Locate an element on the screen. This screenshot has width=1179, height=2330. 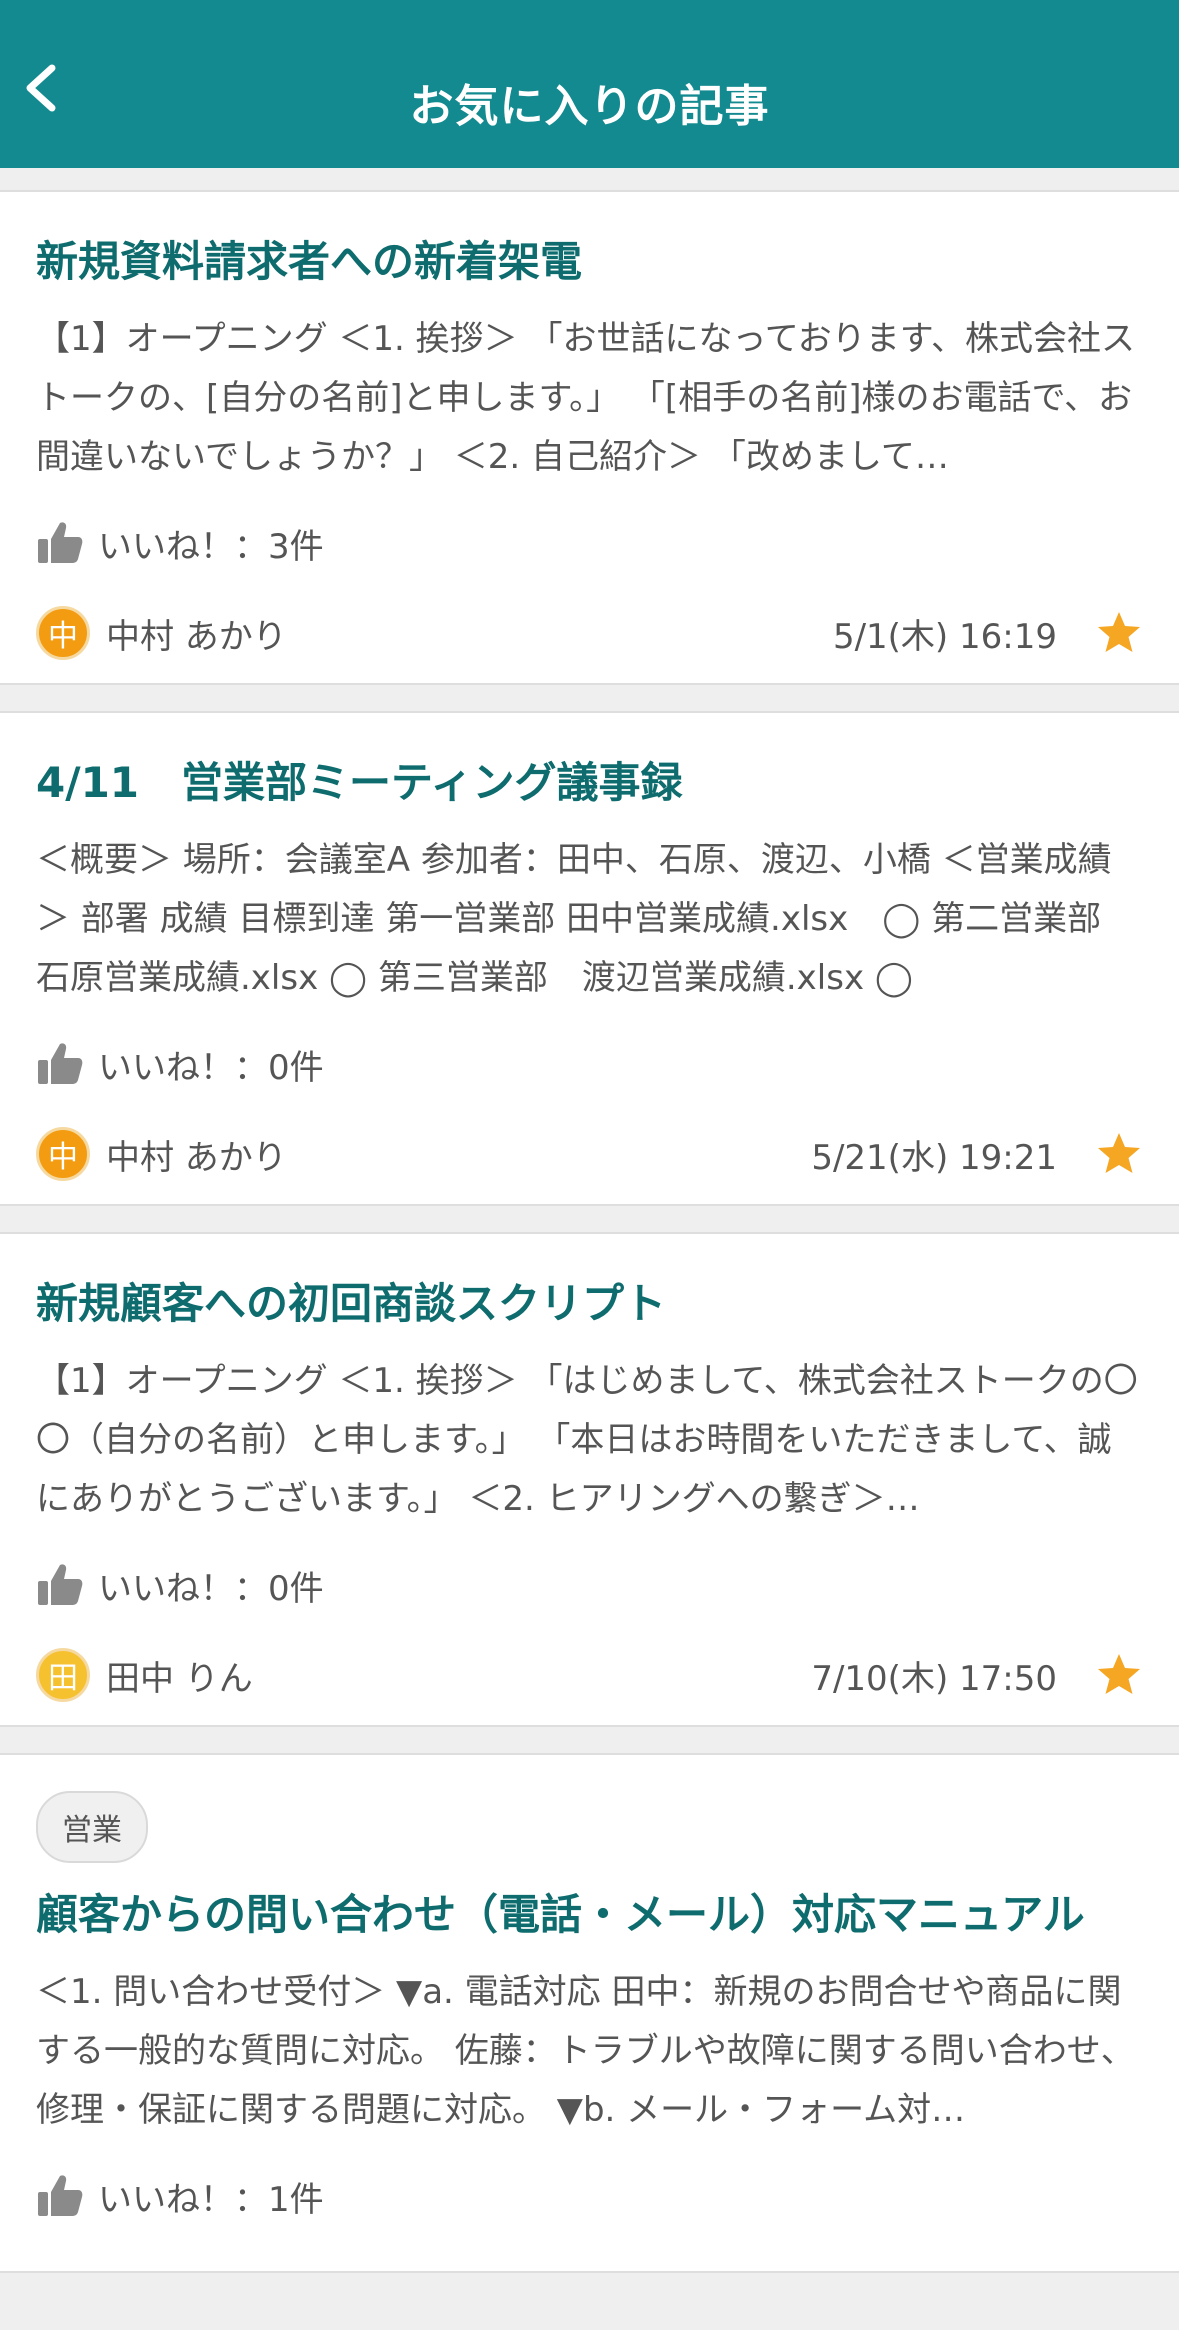
article-date: 5/1(木) 16:19 is located at coordinates (944, 636).